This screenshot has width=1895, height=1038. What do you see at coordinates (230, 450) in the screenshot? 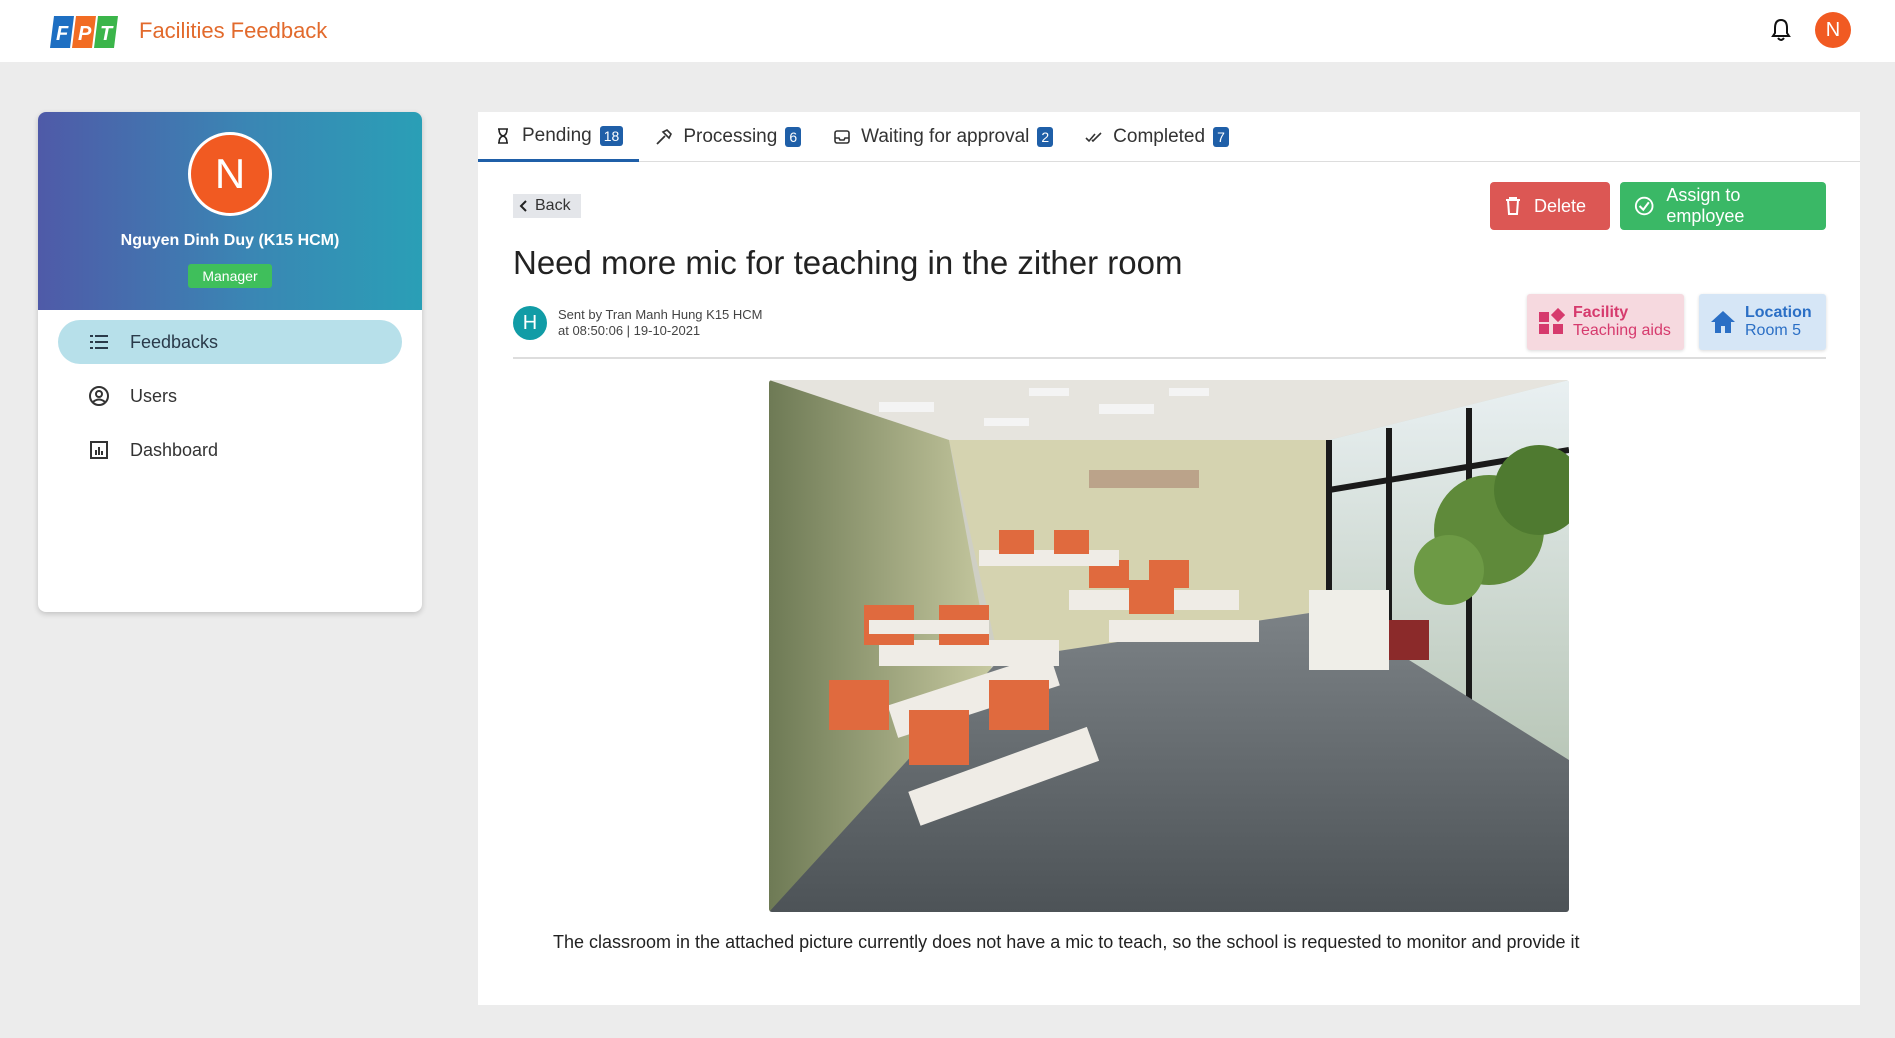
I see `sidebar-item-dashboard: Dashboard` at bounding box center [230, 450].